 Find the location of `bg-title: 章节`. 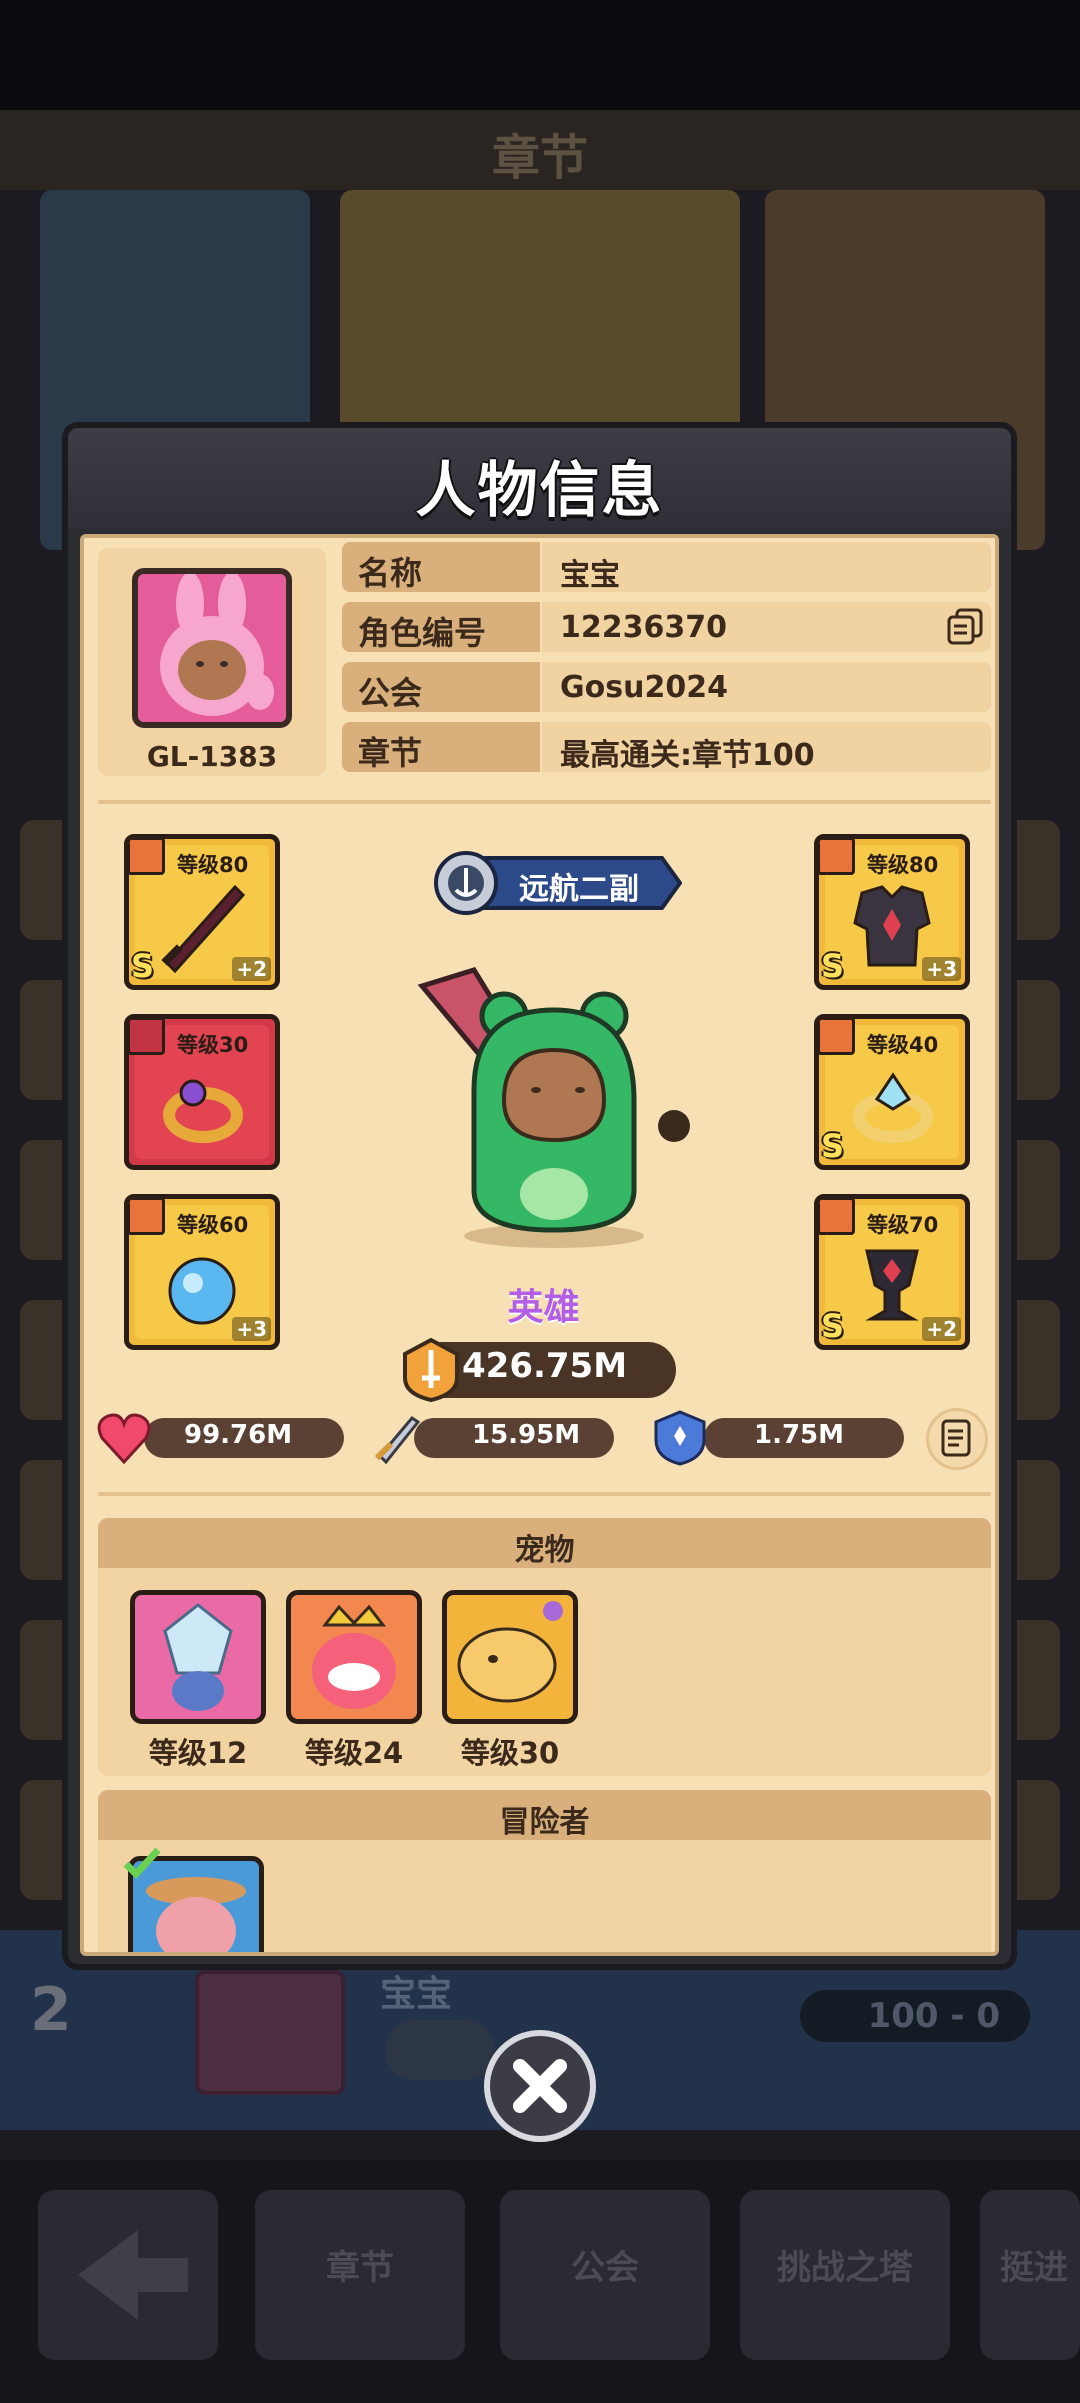

bg-title: 章节 is located at coordinates (539, 158).